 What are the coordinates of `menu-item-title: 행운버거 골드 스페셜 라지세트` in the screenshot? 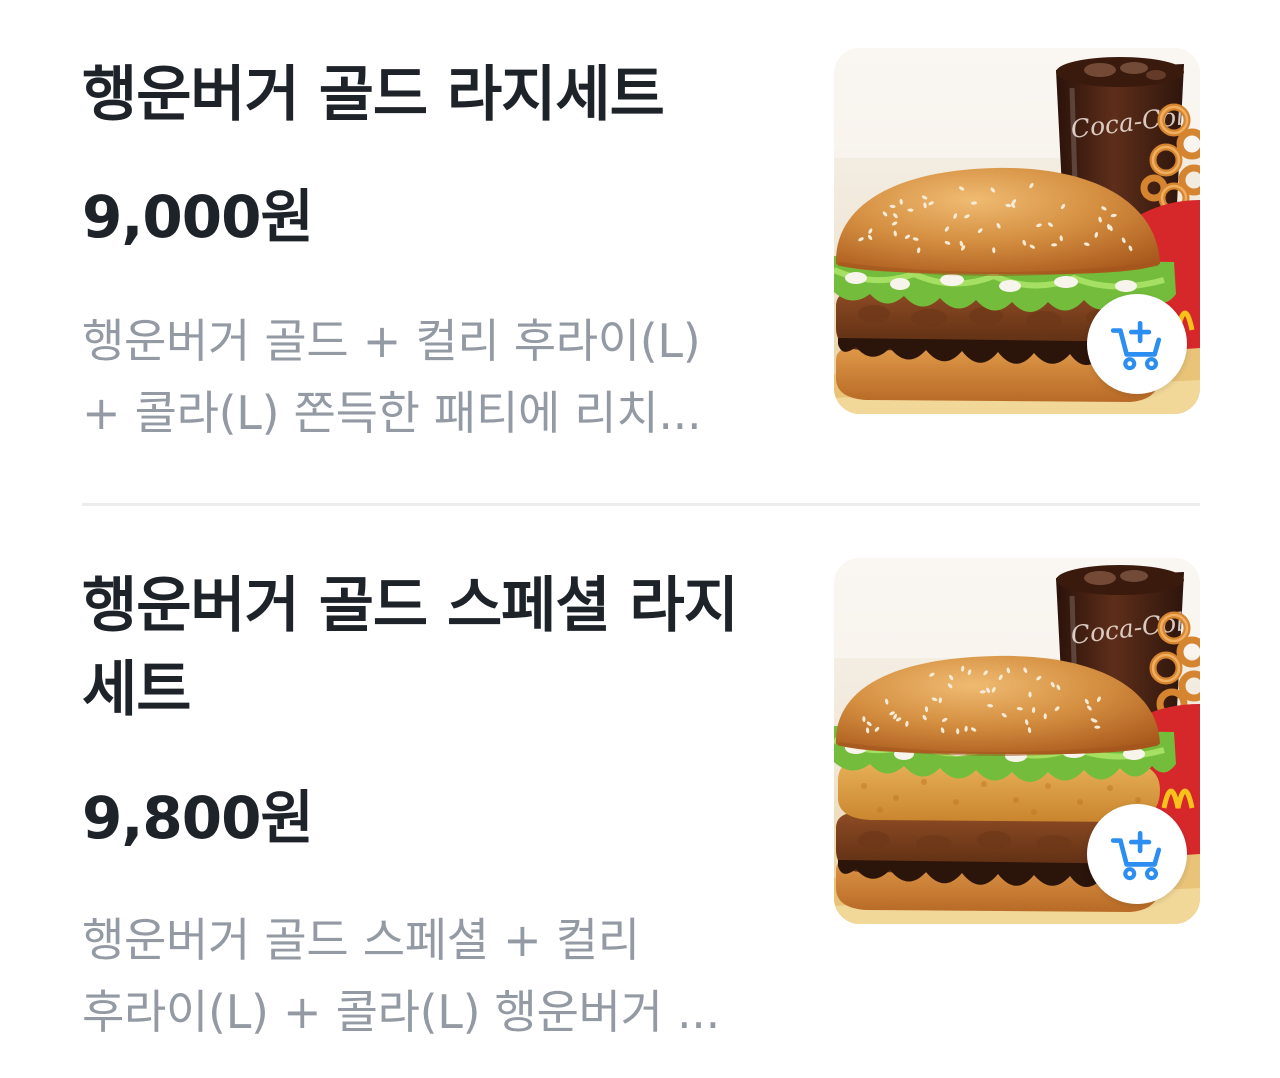 It's located at (410, 648).